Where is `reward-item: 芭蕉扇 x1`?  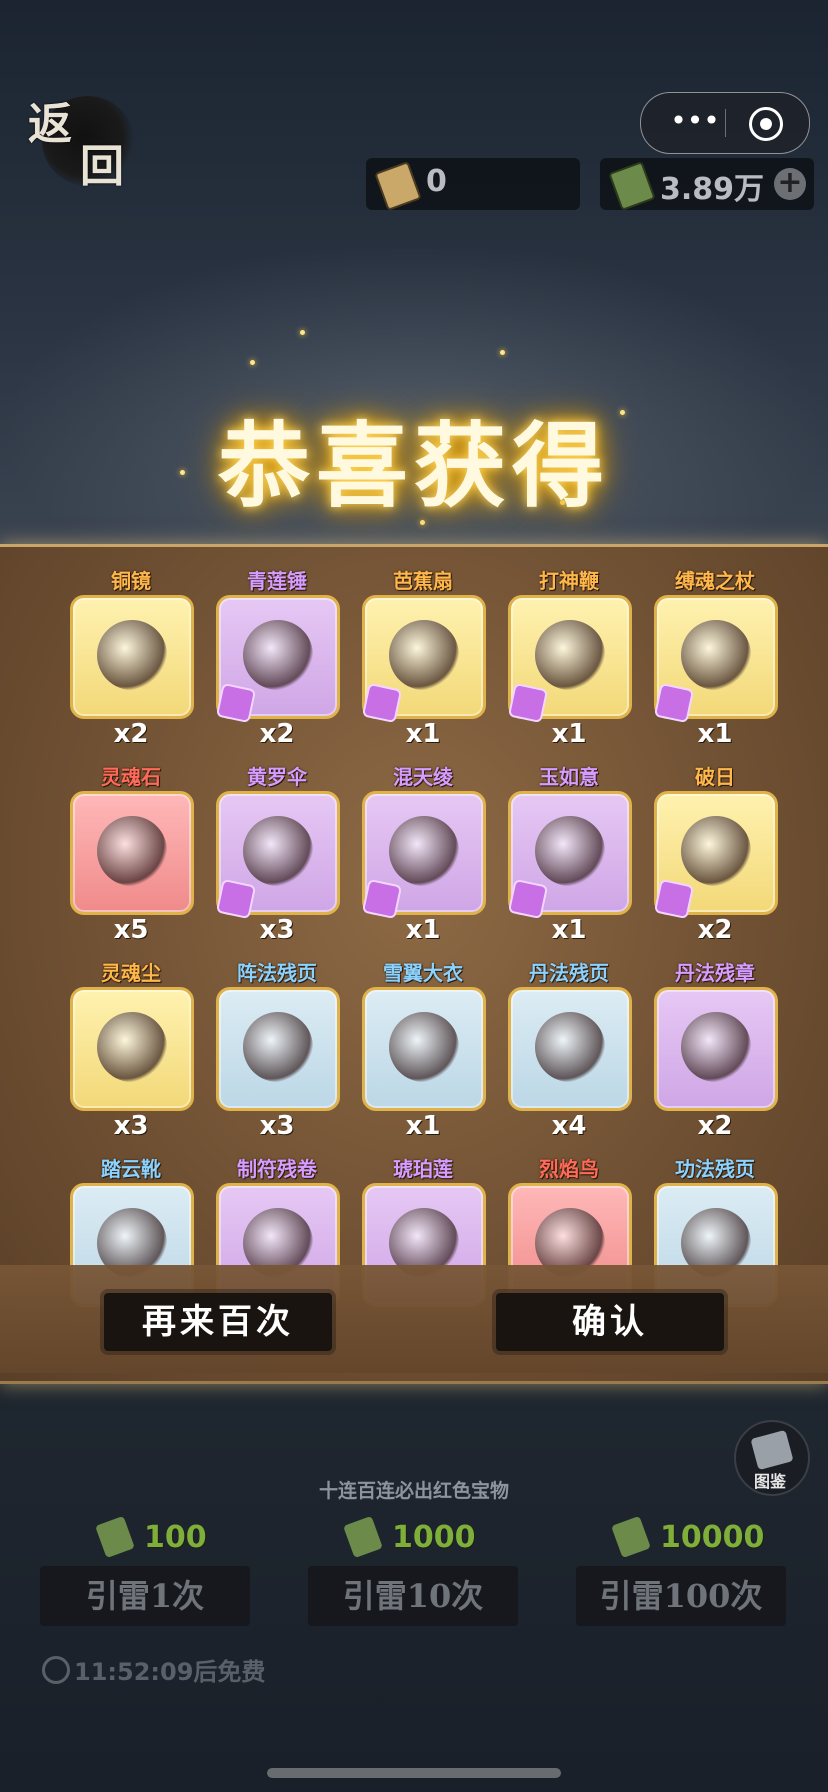 reward-item: 芭蕉扇 x1 is located at coordinates (423, 660).